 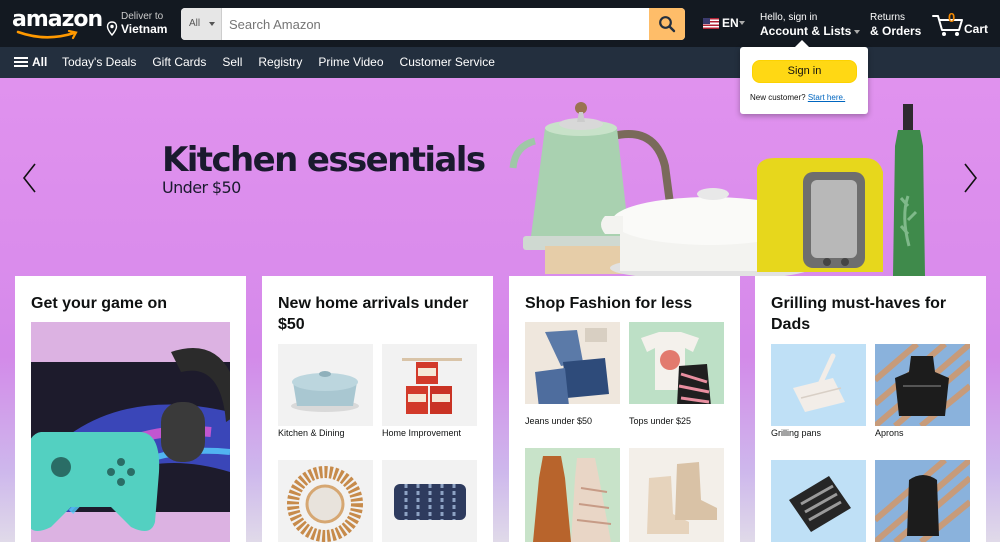 What do you see at coordinates (909, 190) in the screenshot?
I see `oil-bottle-graphic` at bounding box center [909, 190].